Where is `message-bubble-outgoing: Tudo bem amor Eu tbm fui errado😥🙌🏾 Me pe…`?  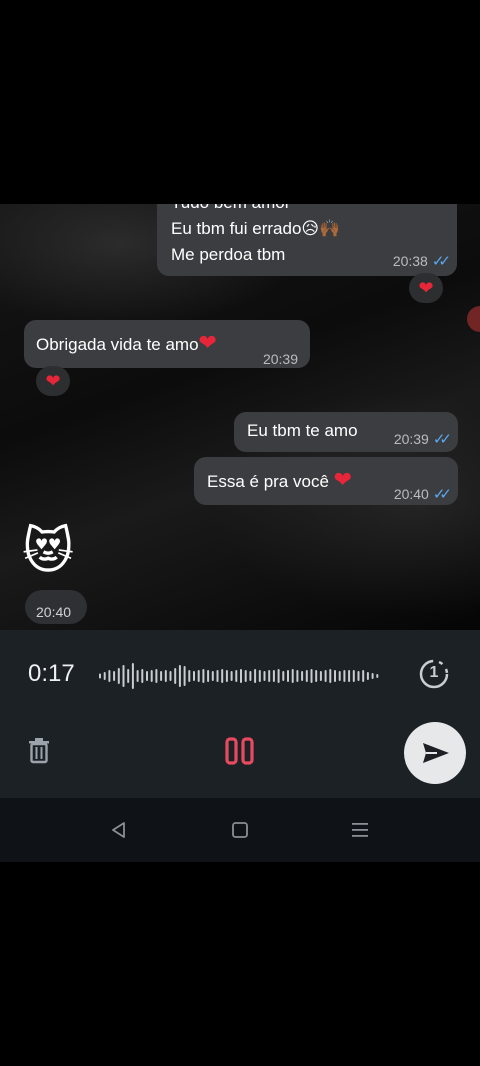
message-bubble-outgoing: Tudo bem amor Eu tbm fui errado😥🙌🏾 Me pe… is located at coordinates (307, 240).